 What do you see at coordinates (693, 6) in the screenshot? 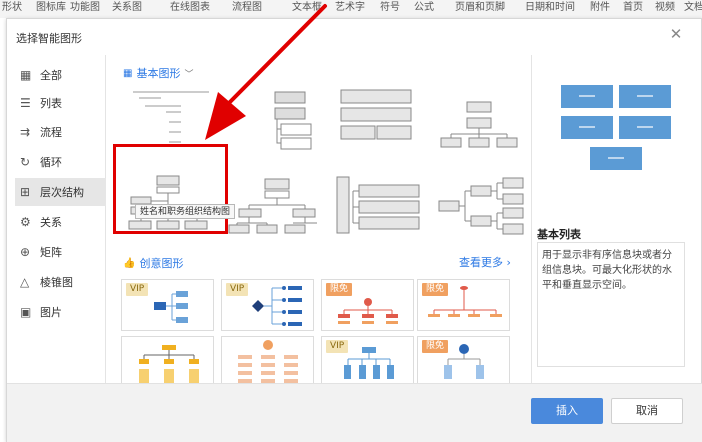
I see `ribbon-item: 文档` at bounding box center [693, 6].